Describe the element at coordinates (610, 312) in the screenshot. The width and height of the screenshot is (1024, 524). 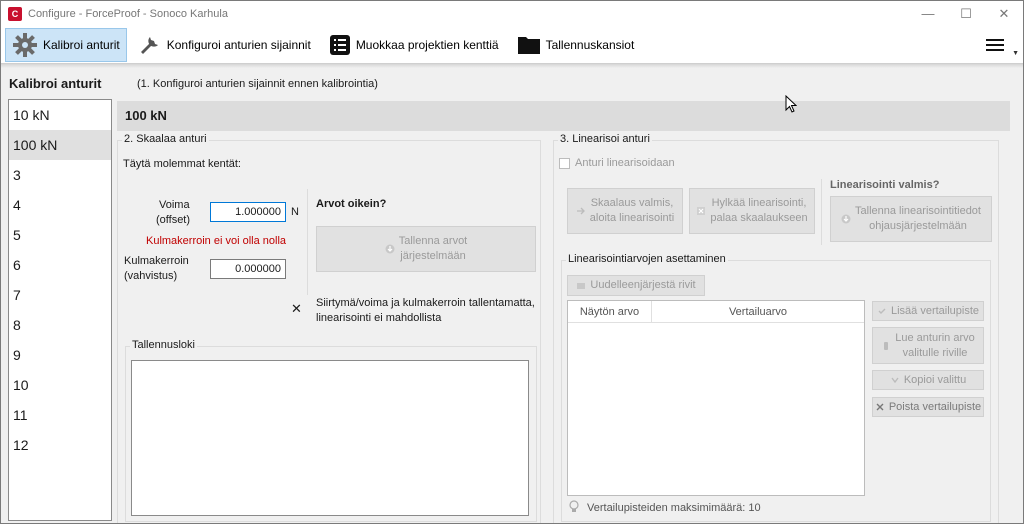
I see `column-header-display-value: Näytön arvo` at that location.